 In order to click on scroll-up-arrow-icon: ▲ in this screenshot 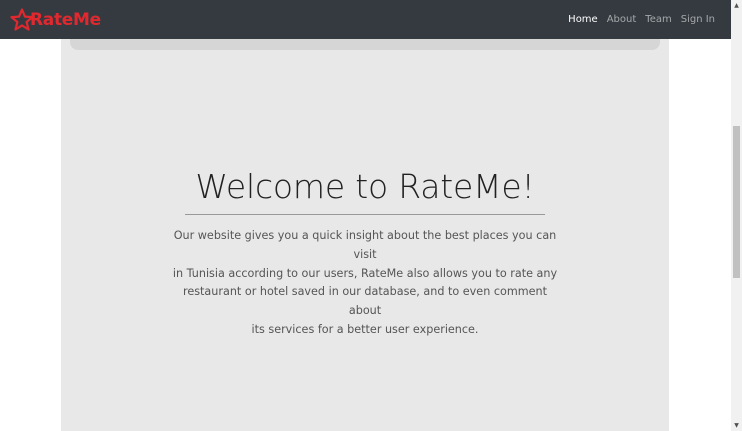, I will do `click(736, 5)`.